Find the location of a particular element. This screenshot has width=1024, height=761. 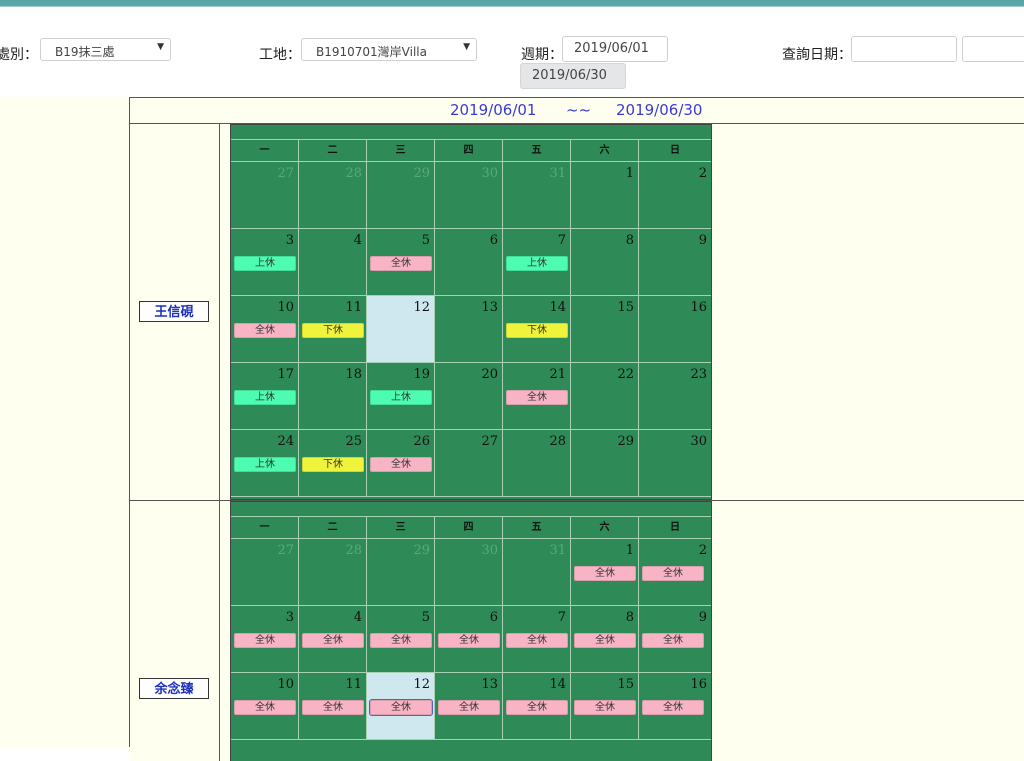

calendar-day-cell: 2 is located at coordinates (675, 195).